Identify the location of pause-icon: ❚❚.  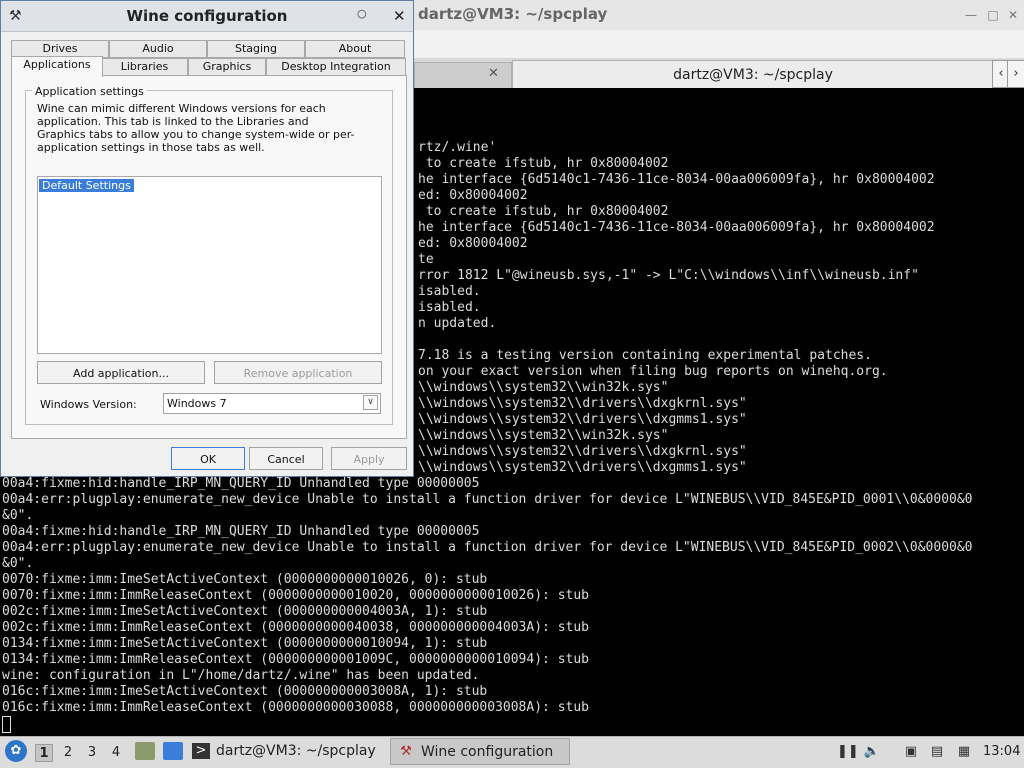
(848, 752).